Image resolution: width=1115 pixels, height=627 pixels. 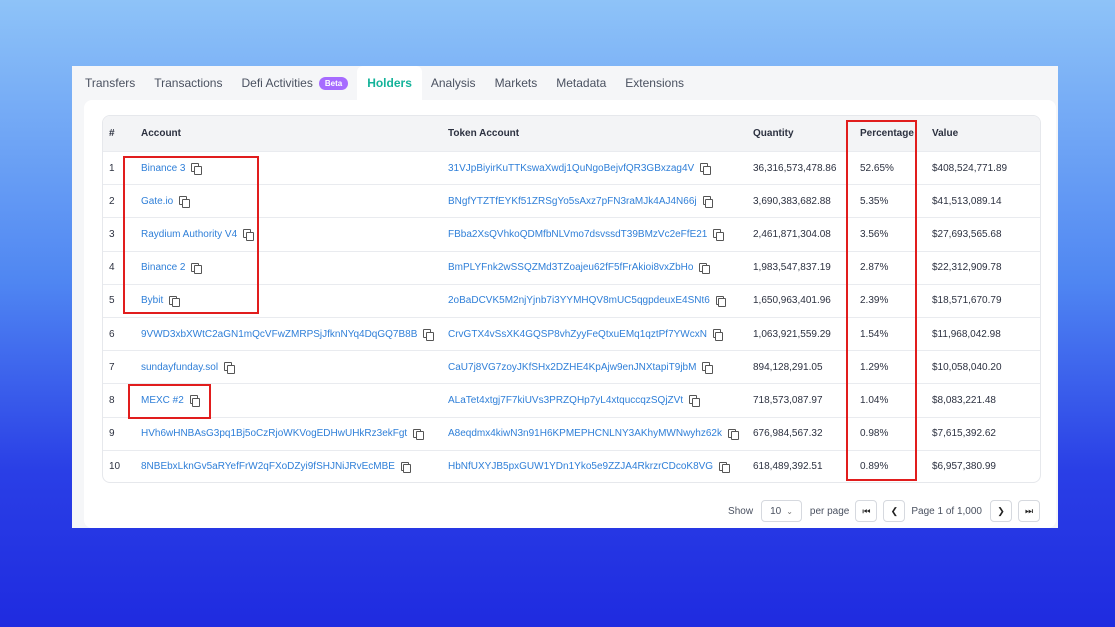 I want to click on account-link: Bybit, so click(x=160, y=301).